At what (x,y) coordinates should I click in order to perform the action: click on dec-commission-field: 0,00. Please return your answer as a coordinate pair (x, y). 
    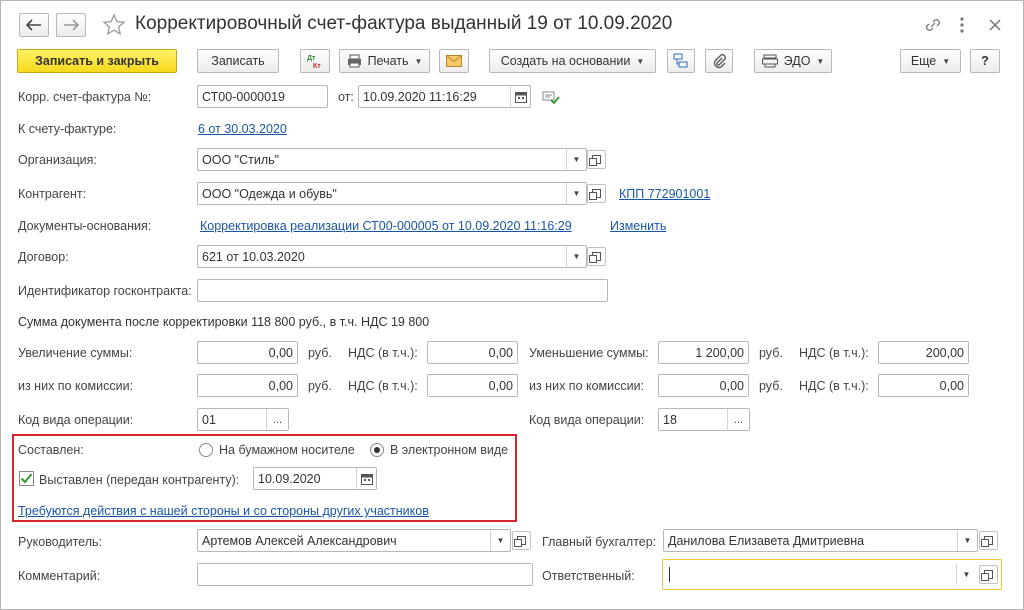
    Looking at the image, I should click on (703, 385).